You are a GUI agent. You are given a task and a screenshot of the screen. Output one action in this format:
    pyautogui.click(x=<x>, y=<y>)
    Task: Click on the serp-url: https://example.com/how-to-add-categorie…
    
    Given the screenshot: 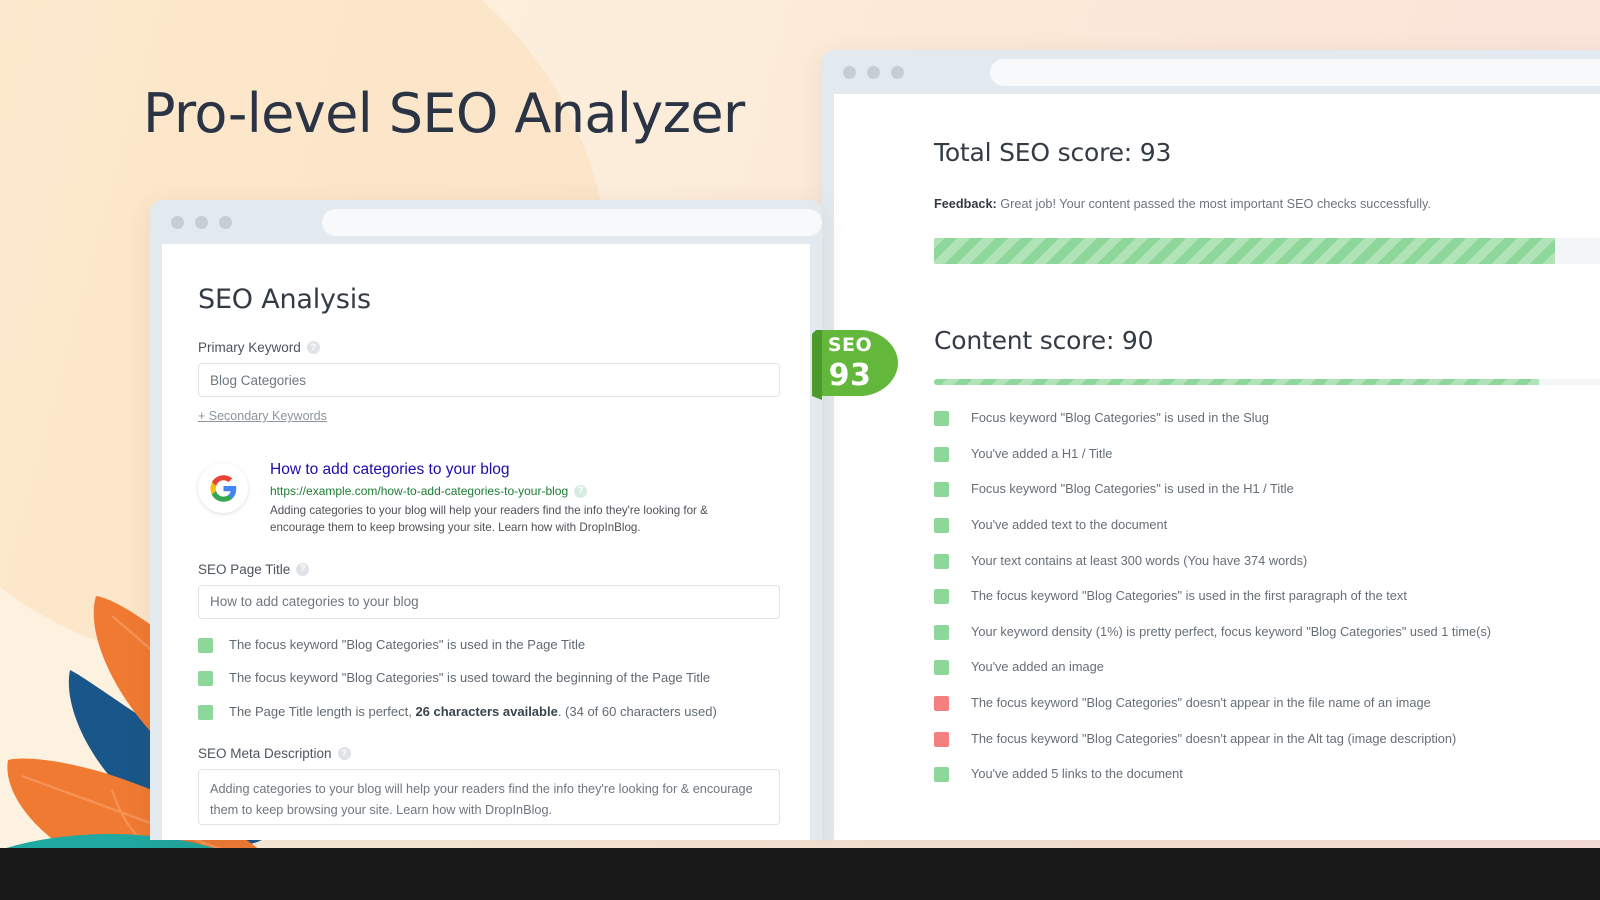 What is the action you would take?
    pyautogui.click(x=525, y=491)
    